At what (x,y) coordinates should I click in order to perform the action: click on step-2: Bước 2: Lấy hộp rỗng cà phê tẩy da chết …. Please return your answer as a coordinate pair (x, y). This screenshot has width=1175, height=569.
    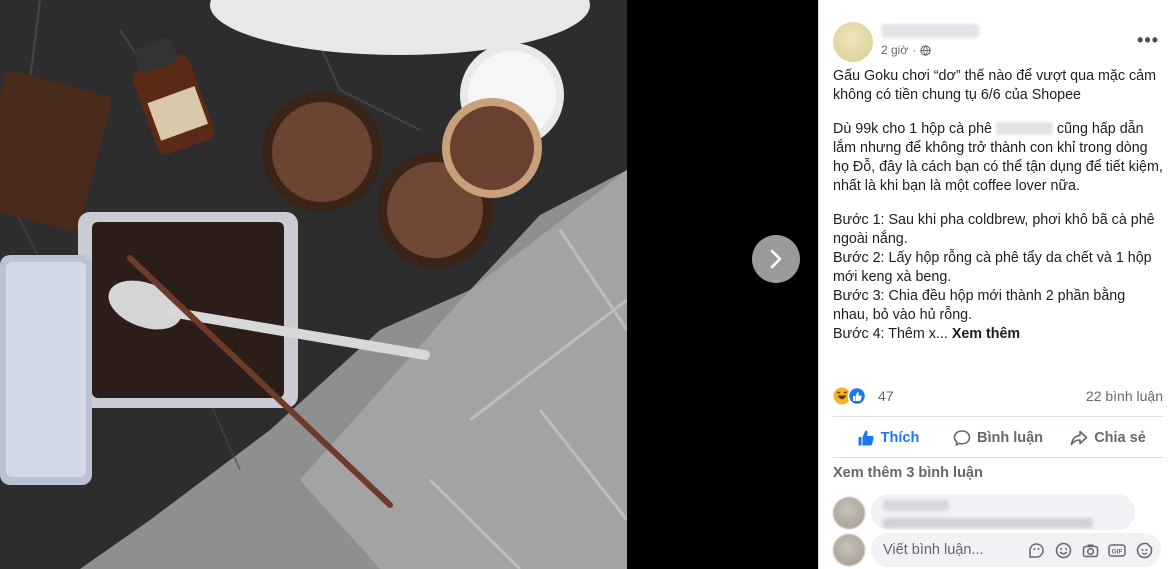
    Looking at the image, I should click on (992, 267).